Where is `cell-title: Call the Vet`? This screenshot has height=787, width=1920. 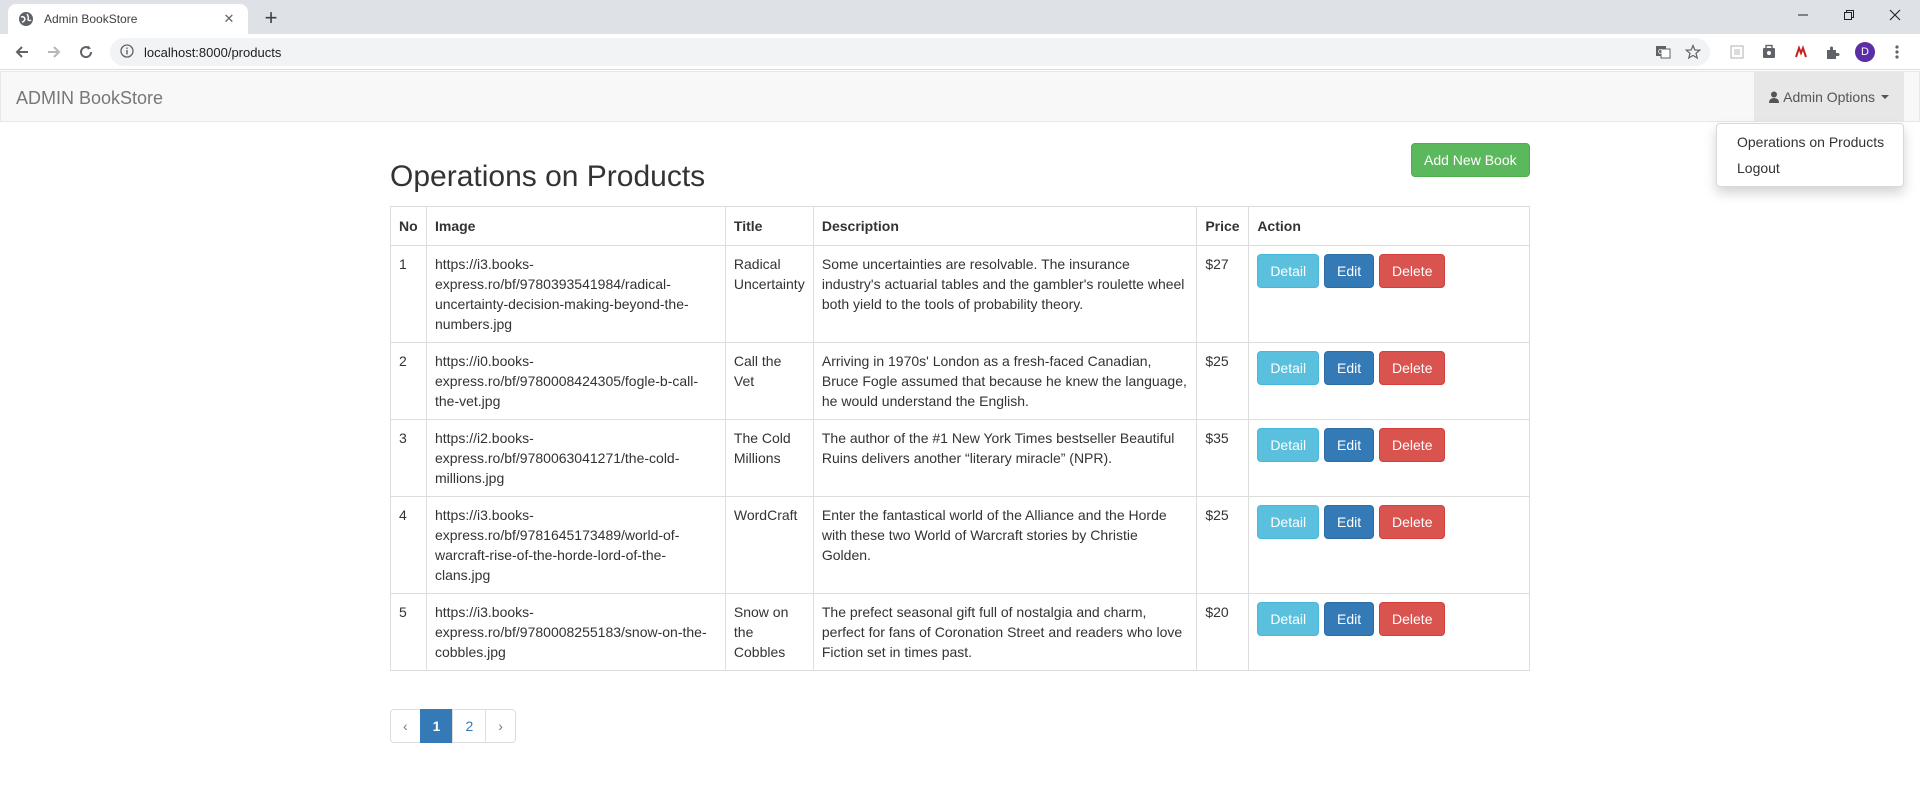 cell-title: Call the Vet is located at coordinates (769, 381).